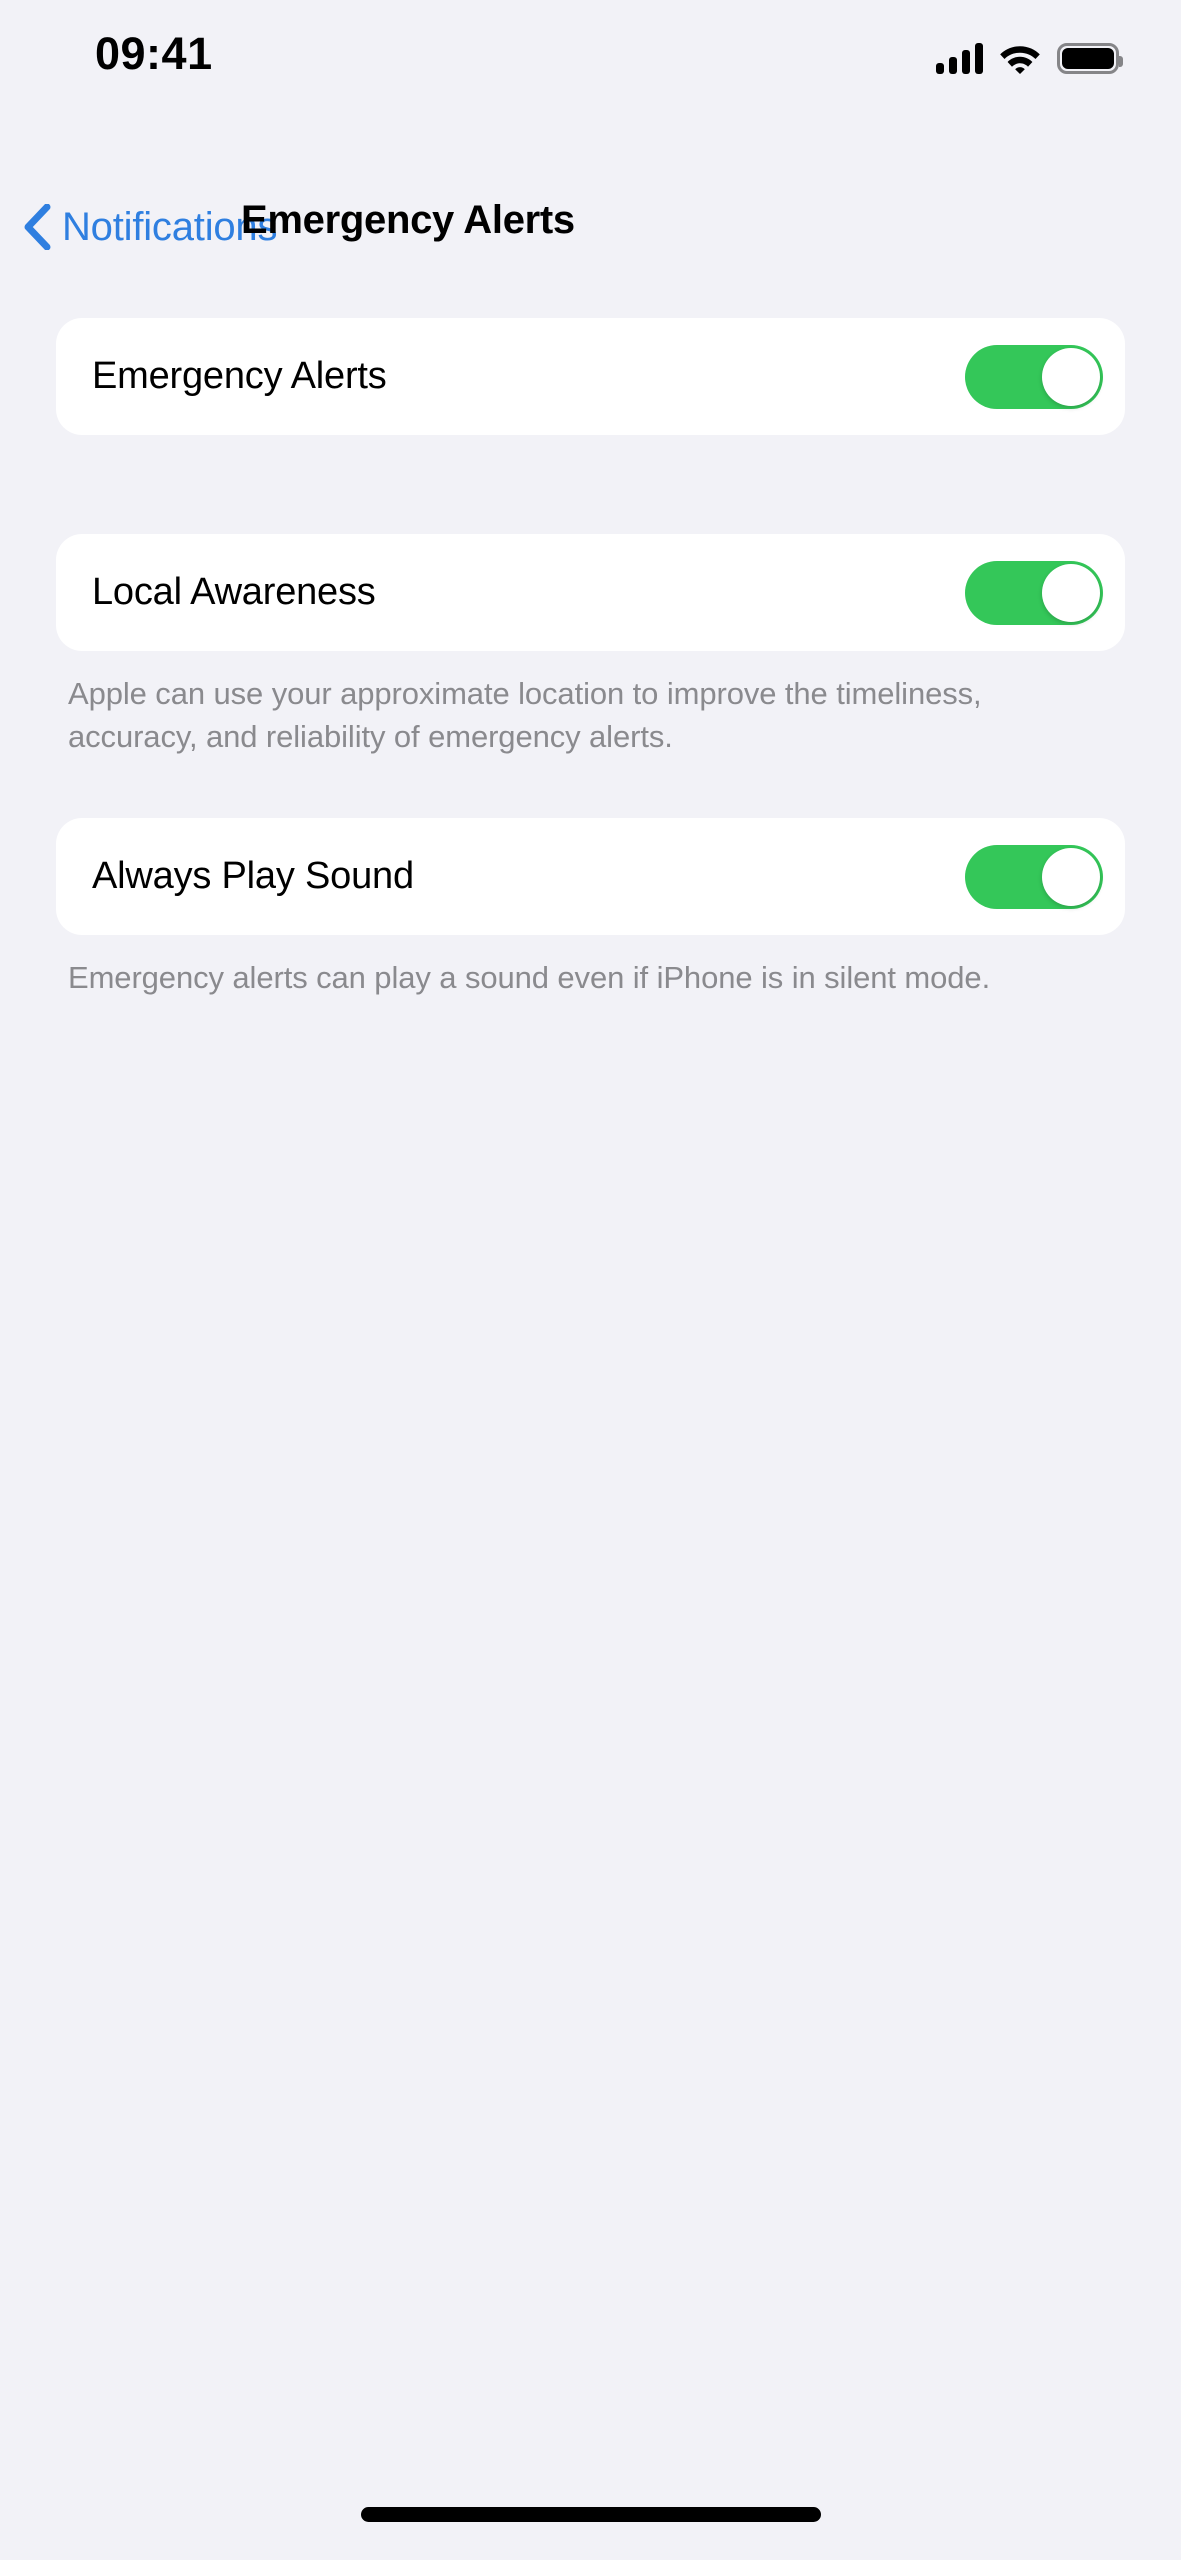 The width and height of the screenshot is (1181, 2560). I want to click on local-awareness-toggle, so click(1034, 592).